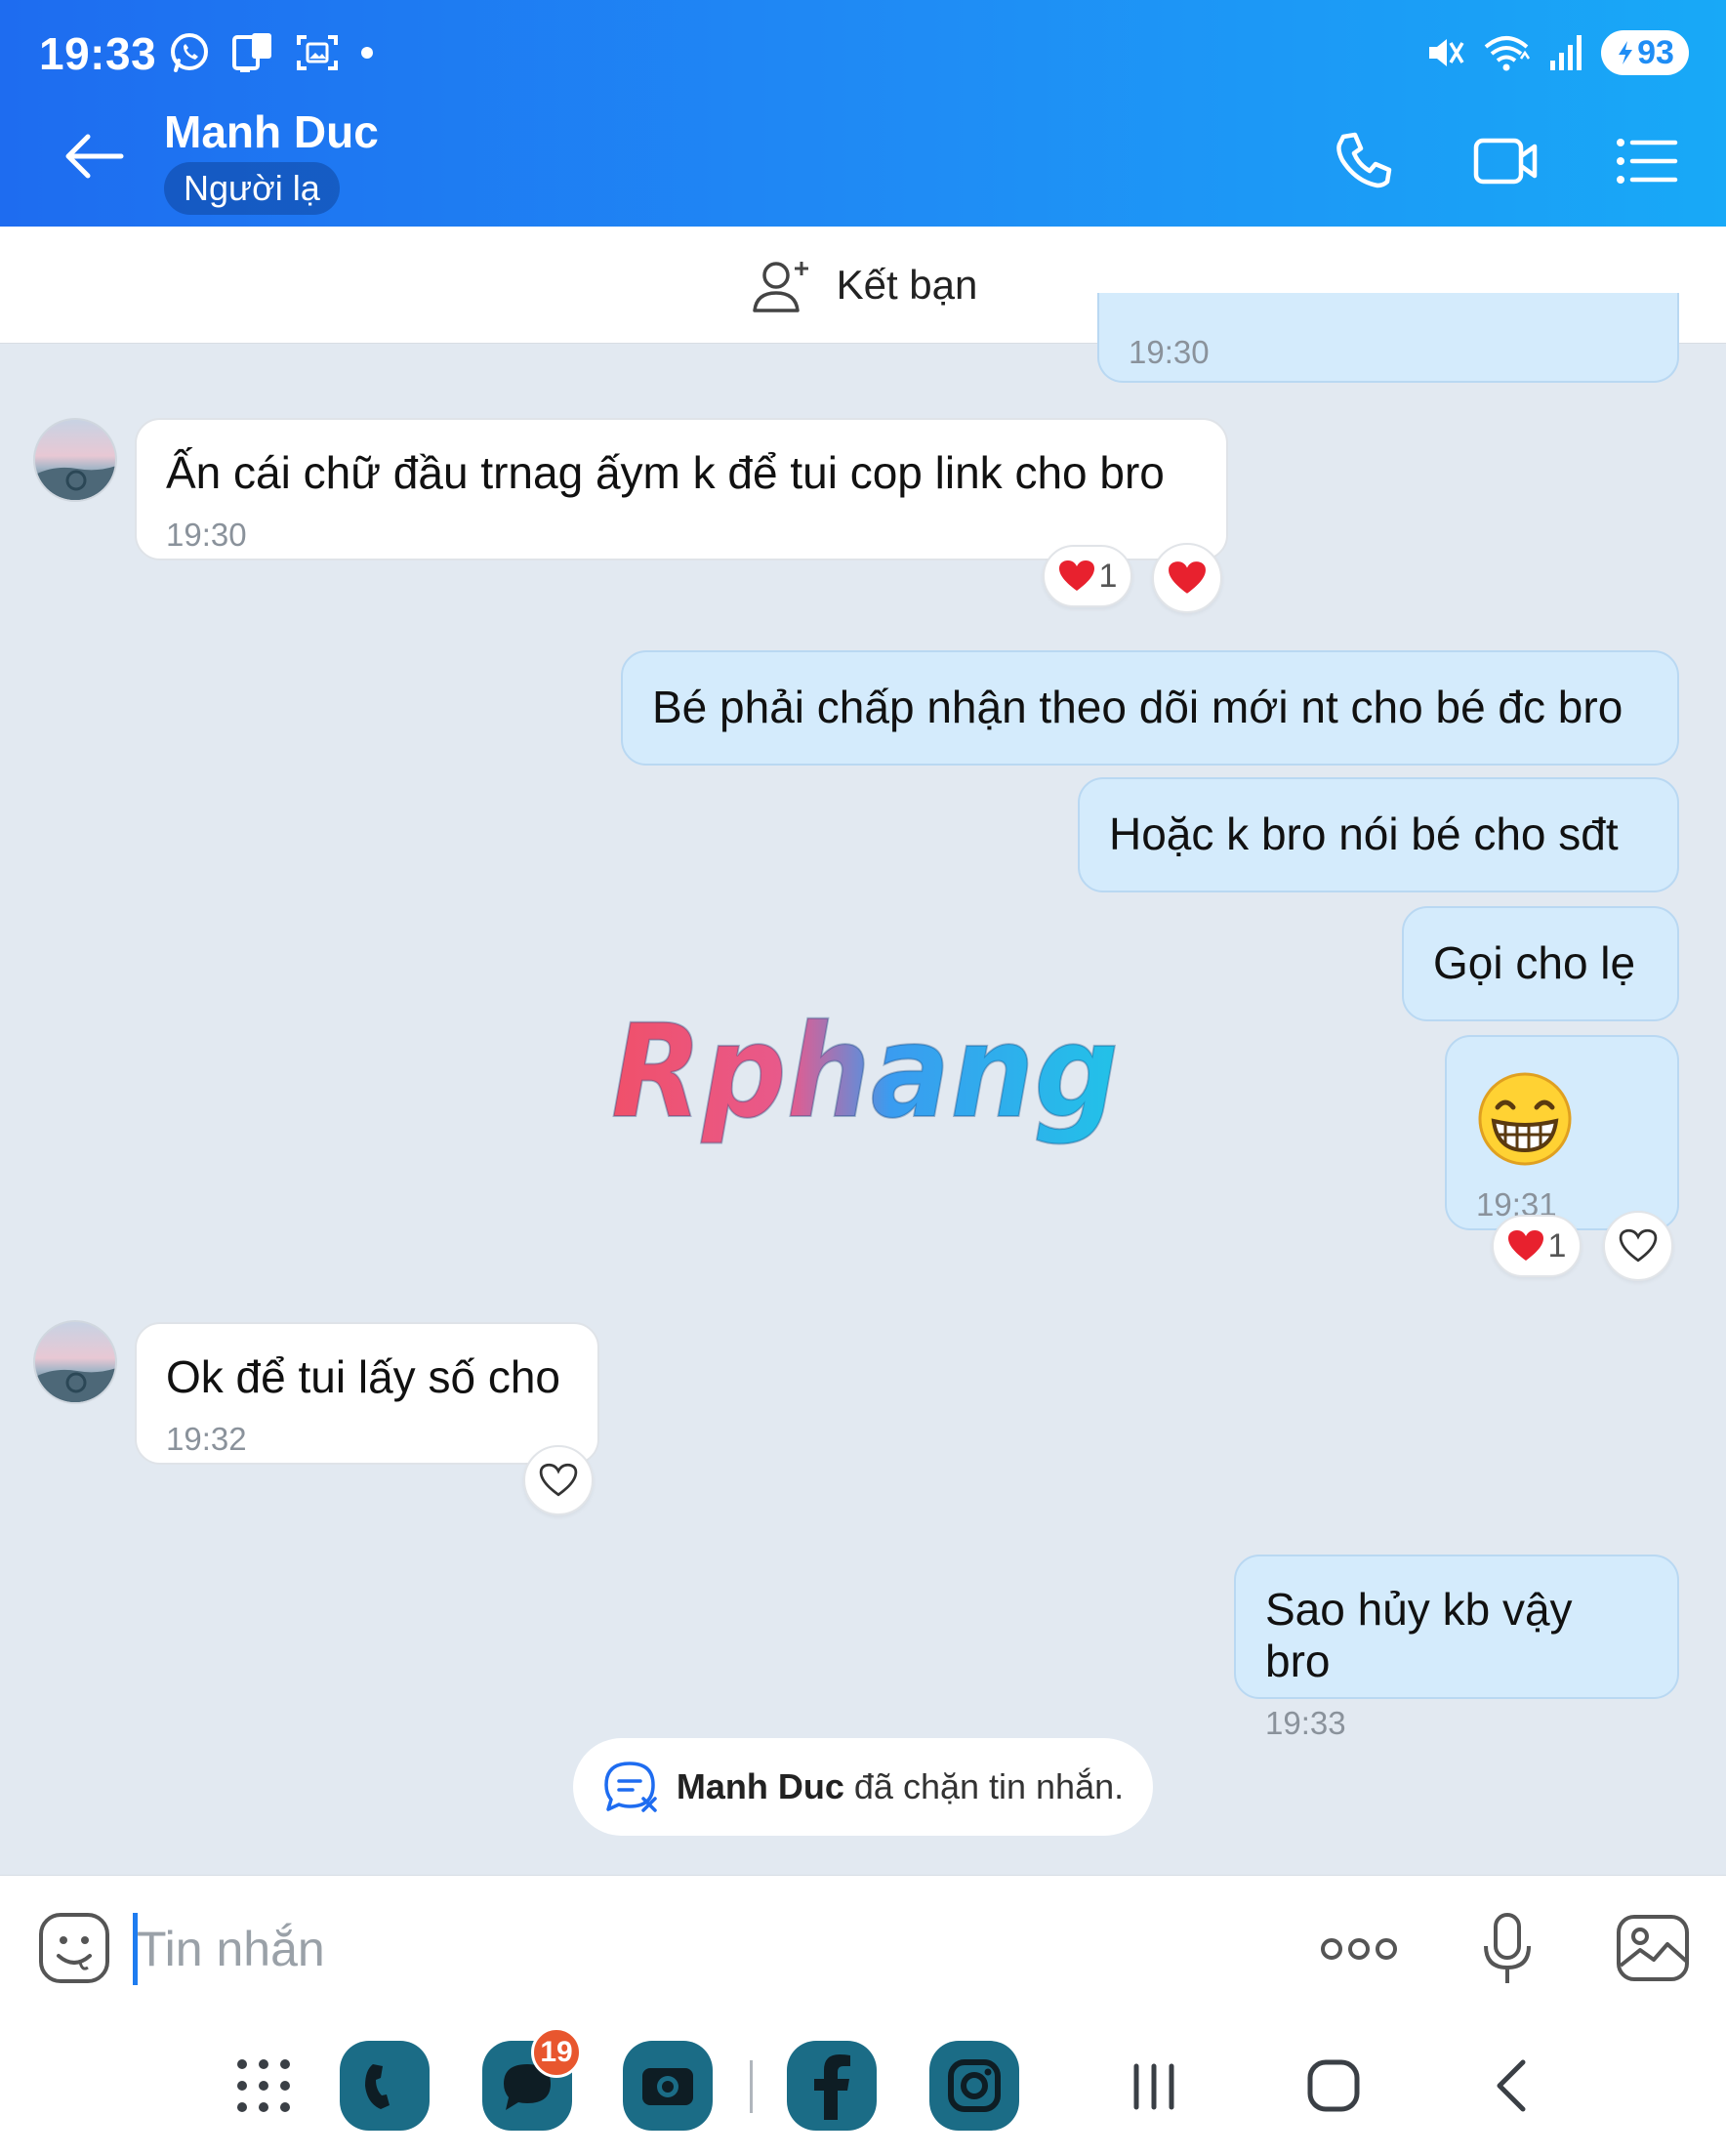 Image resolution: width=1726 pixels, height=2156 pixels. What do you see at coordinates (363, 1377) in the screenshot?
I see `message-text: Ok để tui lấy số cho` at bounding box center [363, 1377].